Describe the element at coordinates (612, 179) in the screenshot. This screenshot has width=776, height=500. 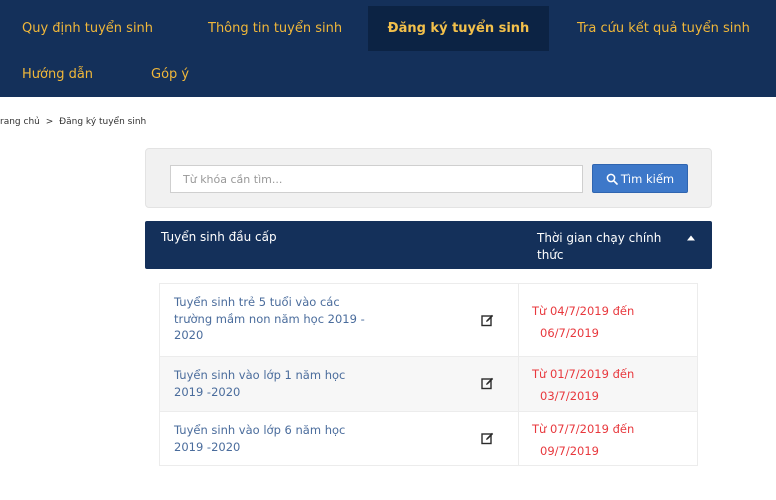
I see `search-icon` at that location.